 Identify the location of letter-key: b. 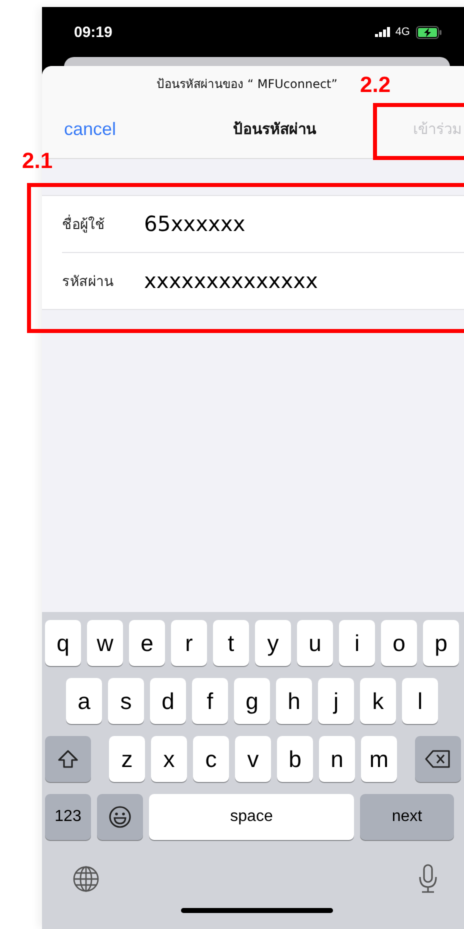
(295, 759).